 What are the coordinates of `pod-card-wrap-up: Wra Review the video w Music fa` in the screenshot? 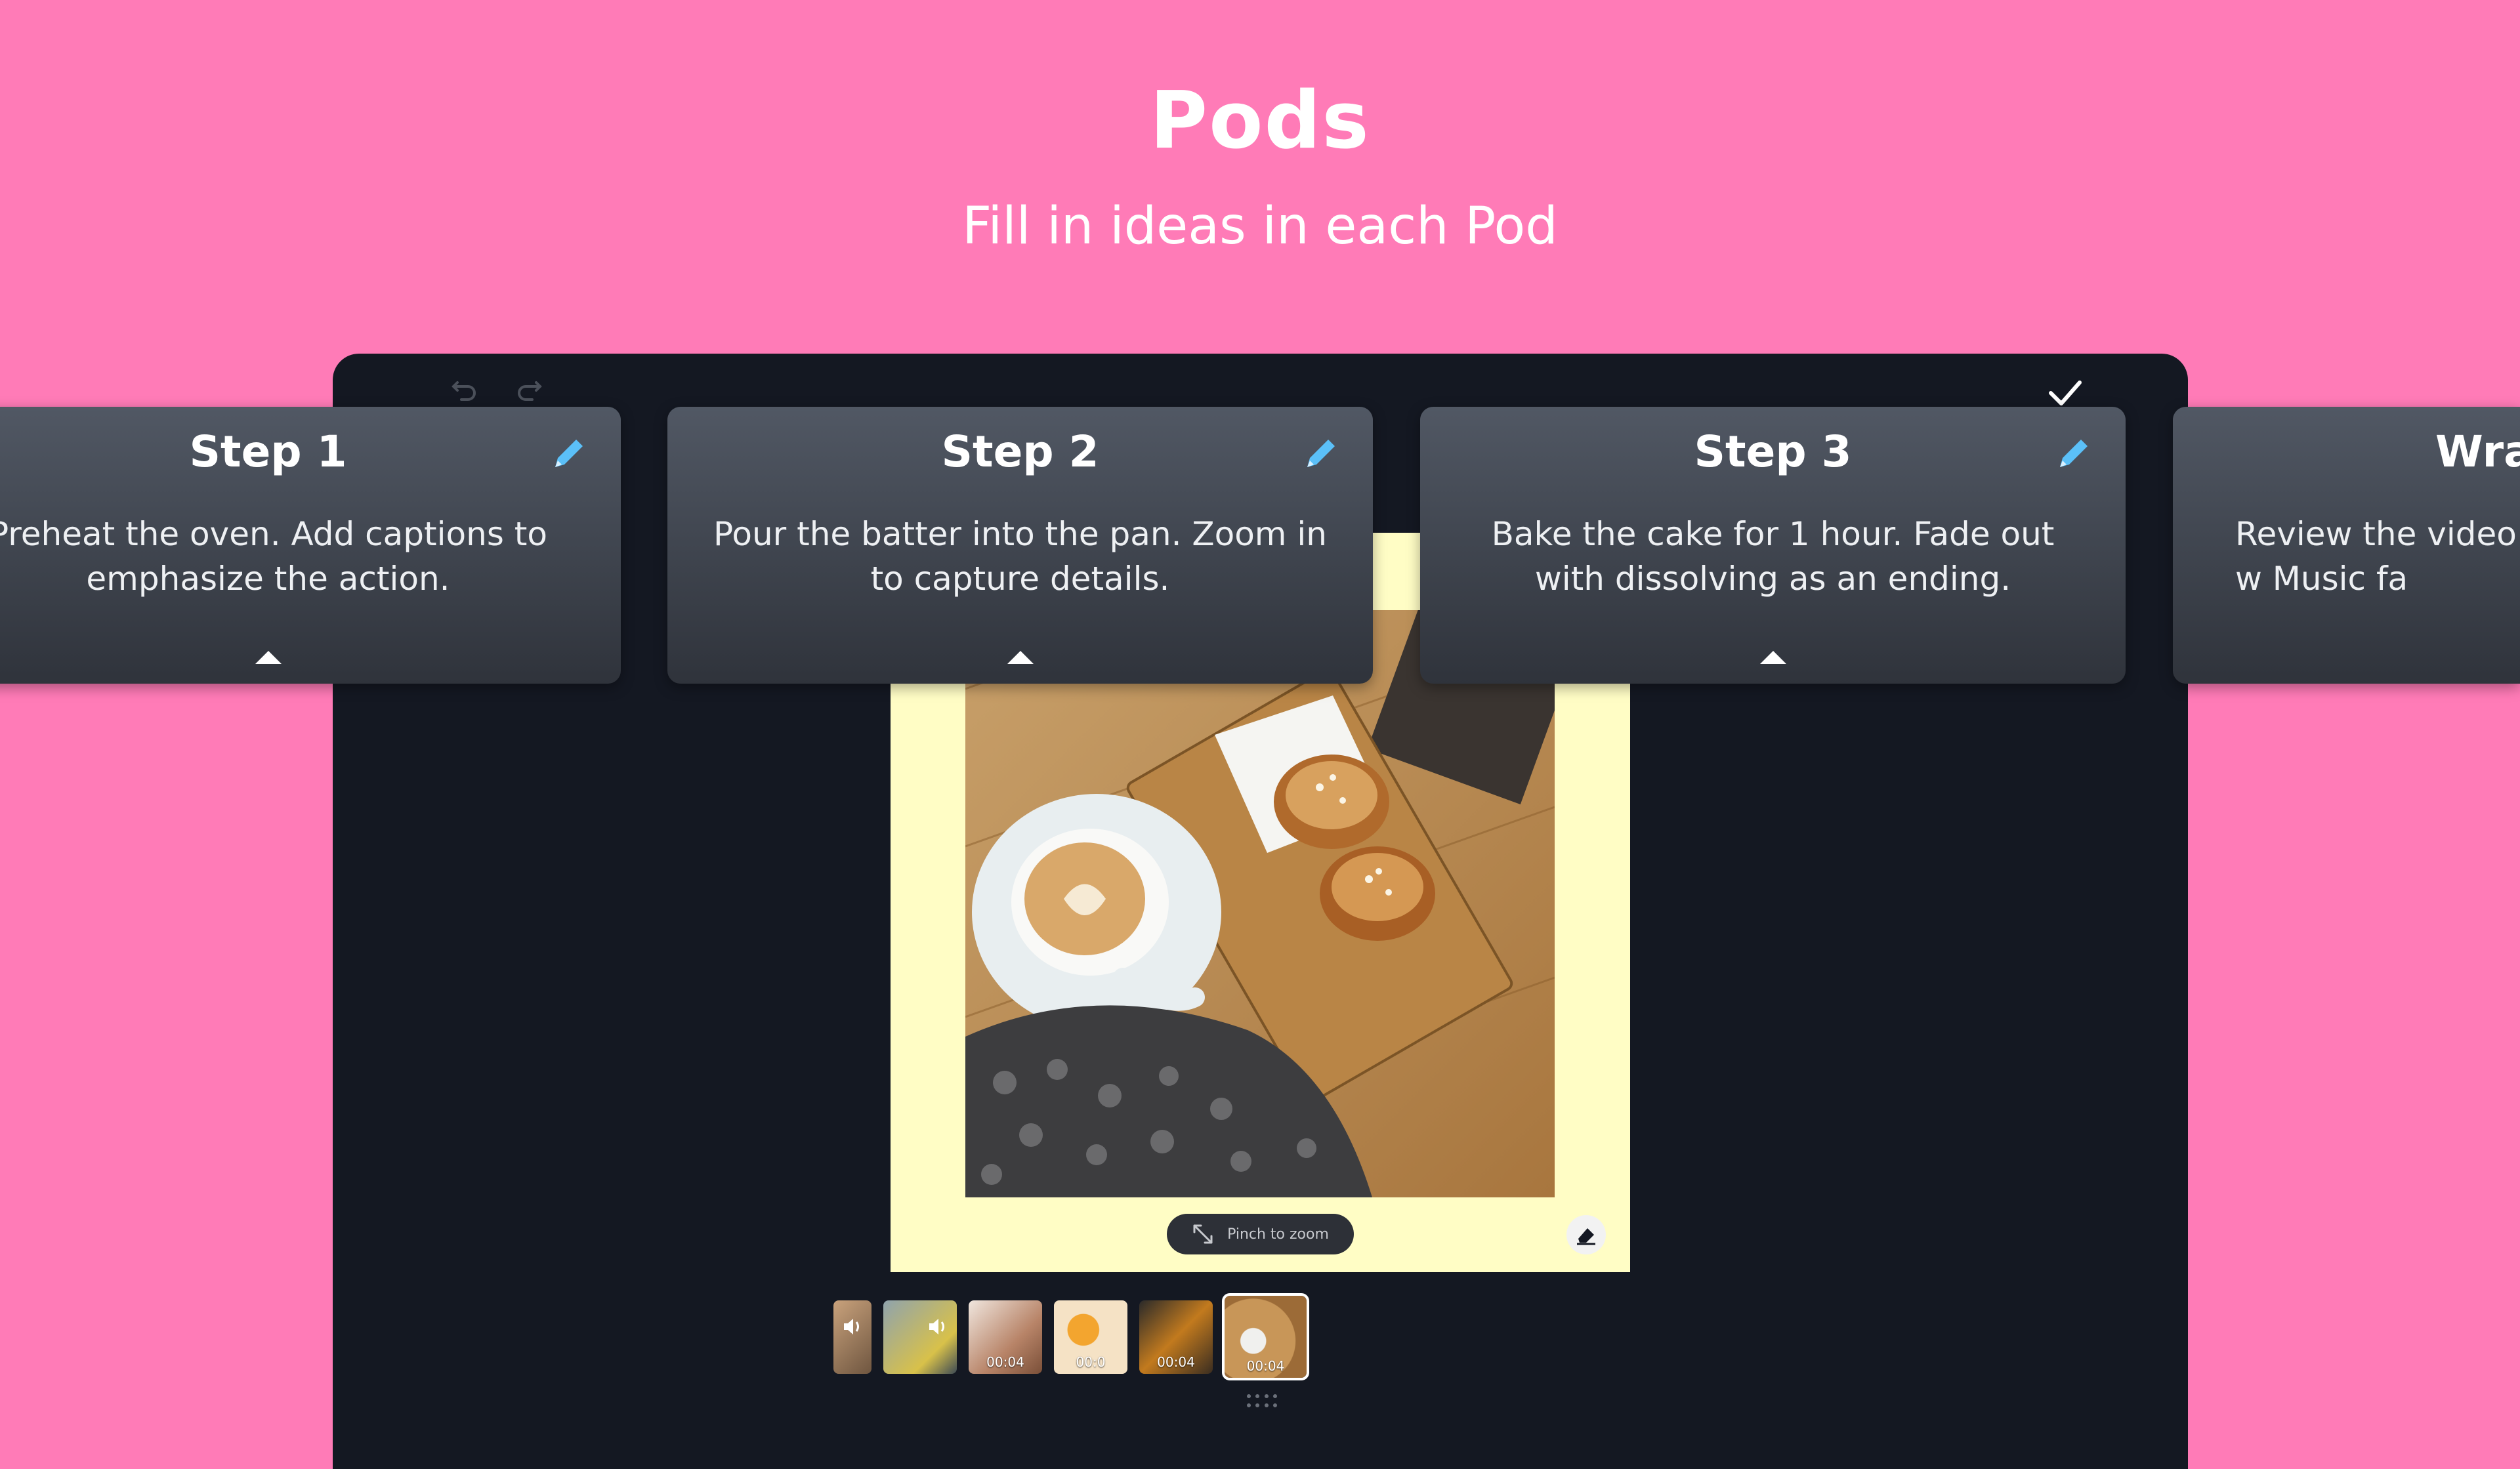 It's located at (2346, 545).